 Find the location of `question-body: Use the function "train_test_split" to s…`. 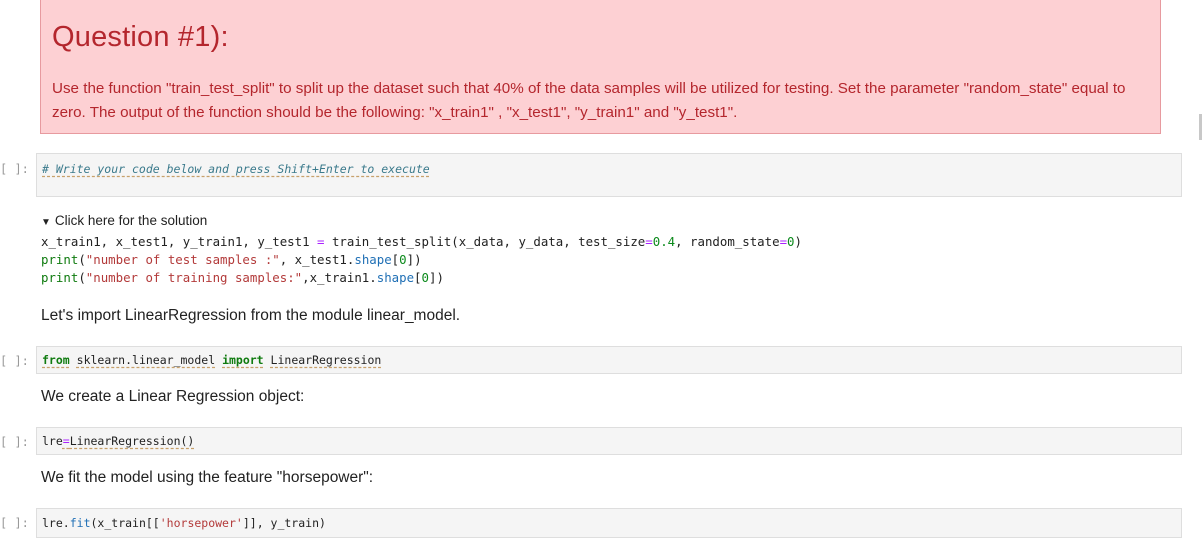

question-body: Use the function "train_test_split" to s… is located at coordinates (589, 100).